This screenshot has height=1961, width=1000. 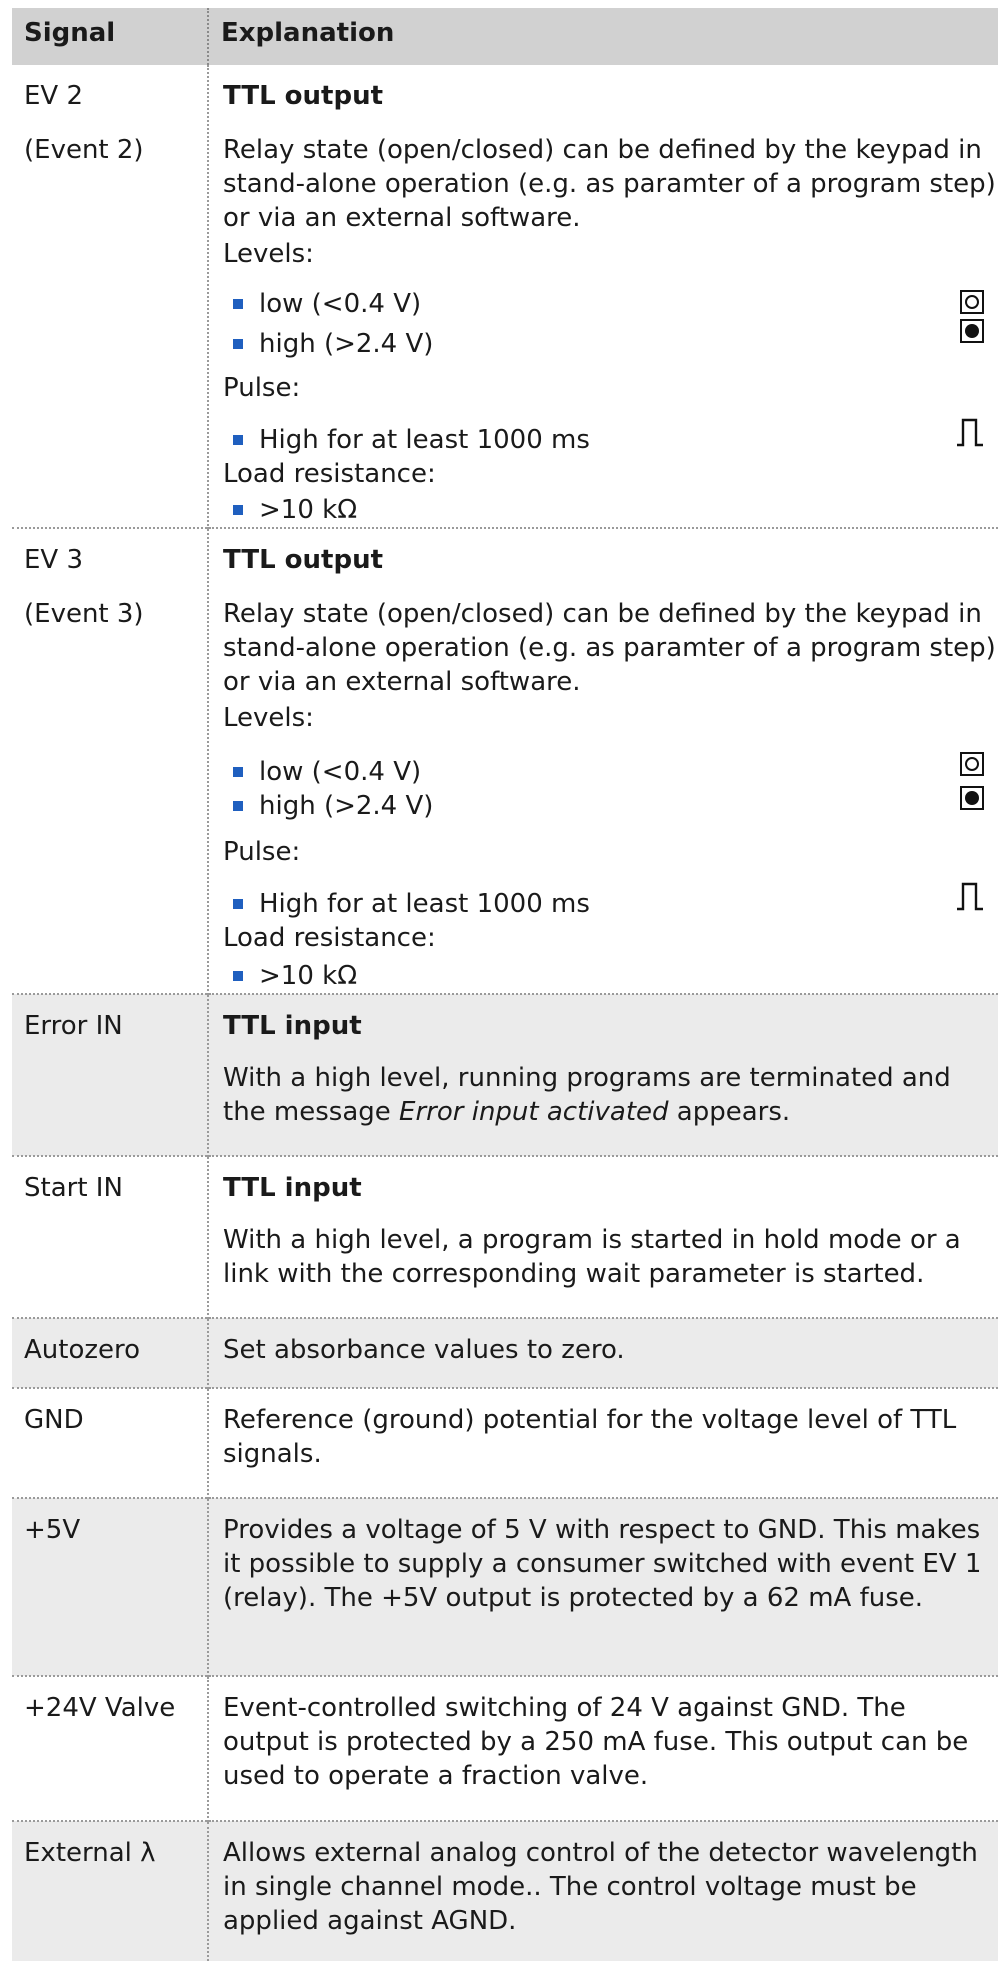 I want to click on signal-cell: Autozero, so click(x=110, y=1353).